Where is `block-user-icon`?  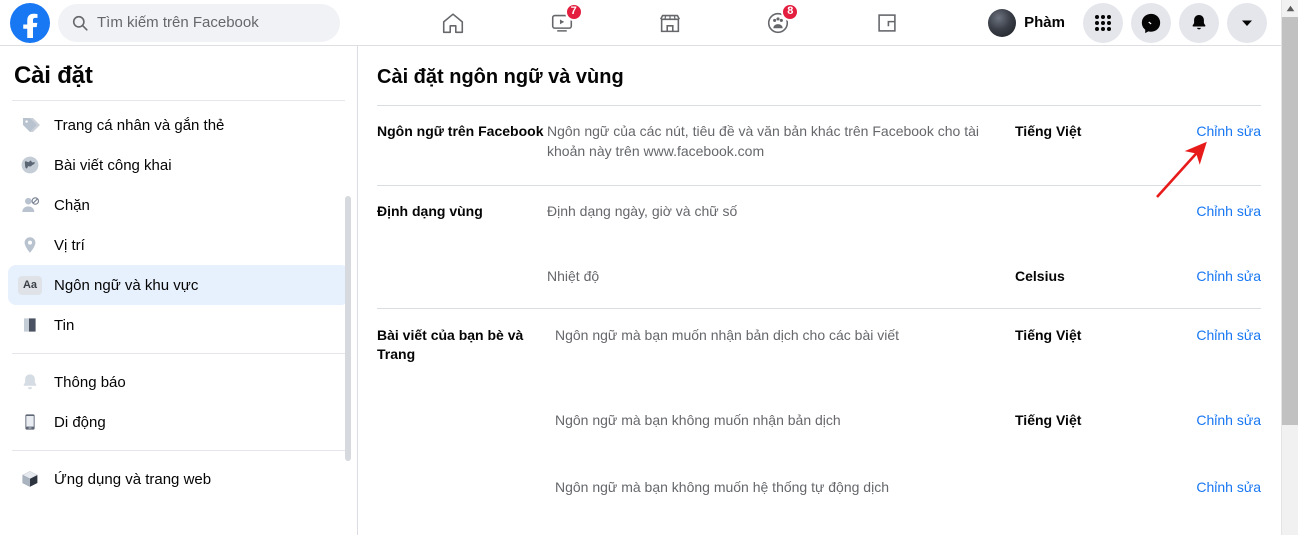 block-user-icon is located at coordinates (30, 205).